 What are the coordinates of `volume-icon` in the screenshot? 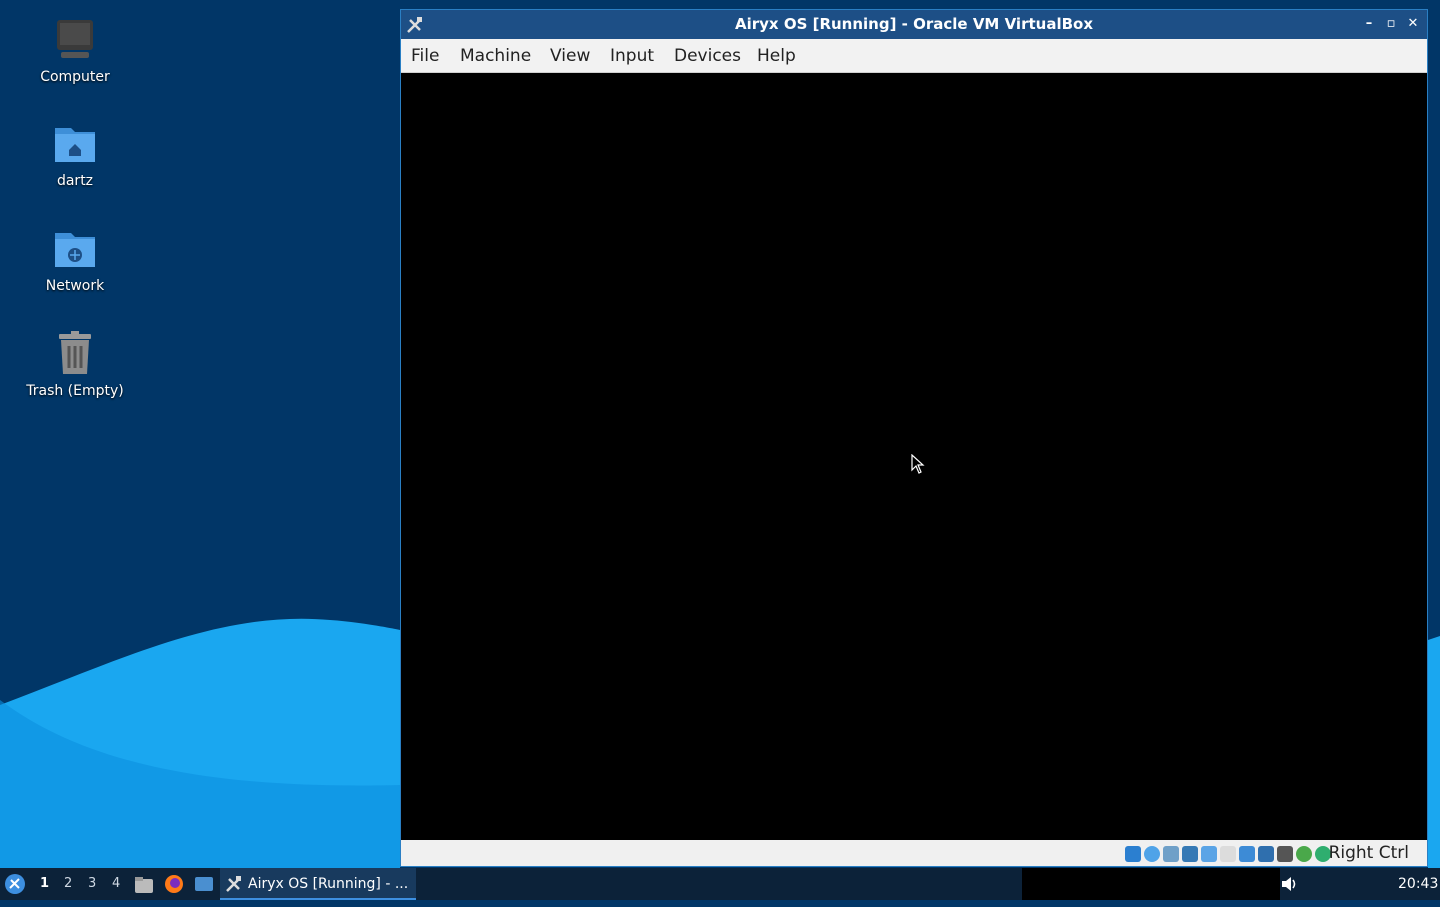 It's located at (1289, 884).